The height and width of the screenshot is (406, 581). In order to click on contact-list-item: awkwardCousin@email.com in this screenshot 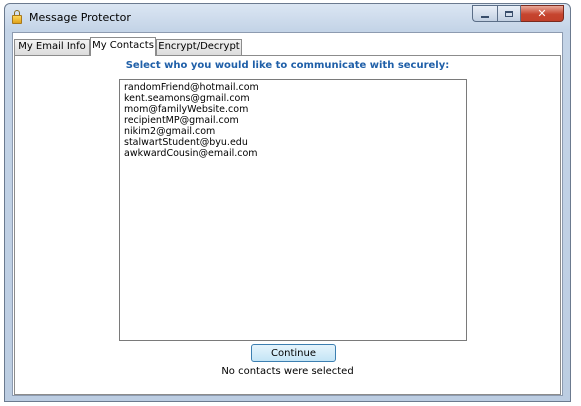, I will do `click(293, 153)`.